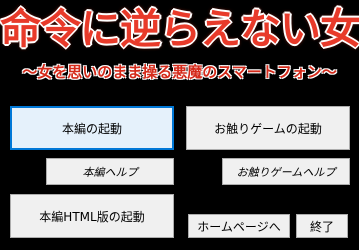 This screenshot has width=359, height=250. I want to click on html-start-button: 本編HTML版の起動, so click(92, 216).